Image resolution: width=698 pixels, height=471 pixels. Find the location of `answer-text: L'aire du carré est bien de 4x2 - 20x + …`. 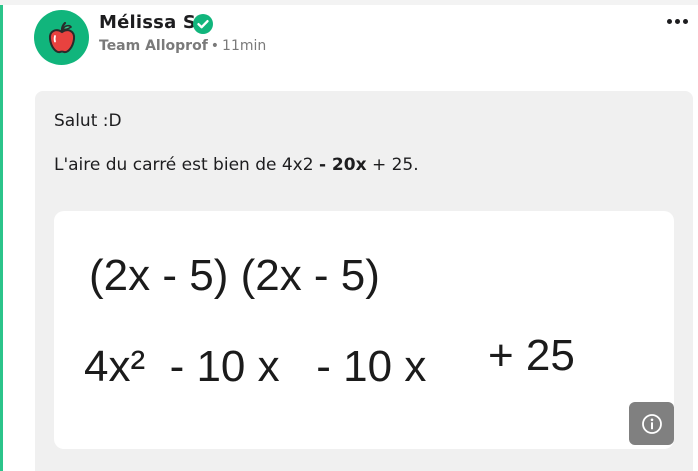

answer-text: L'aire du carré est bien de 4x2 - 20x + … is located at coordinates (236, 165).